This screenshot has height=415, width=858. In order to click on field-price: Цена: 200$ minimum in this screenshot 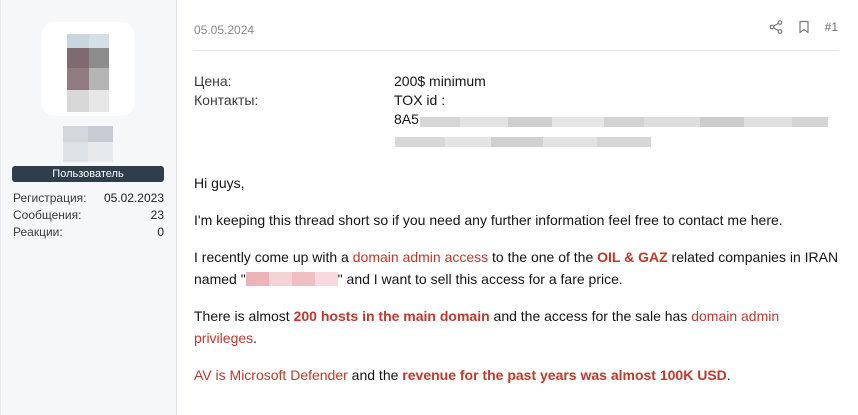, I will do `click(340, 81)`.